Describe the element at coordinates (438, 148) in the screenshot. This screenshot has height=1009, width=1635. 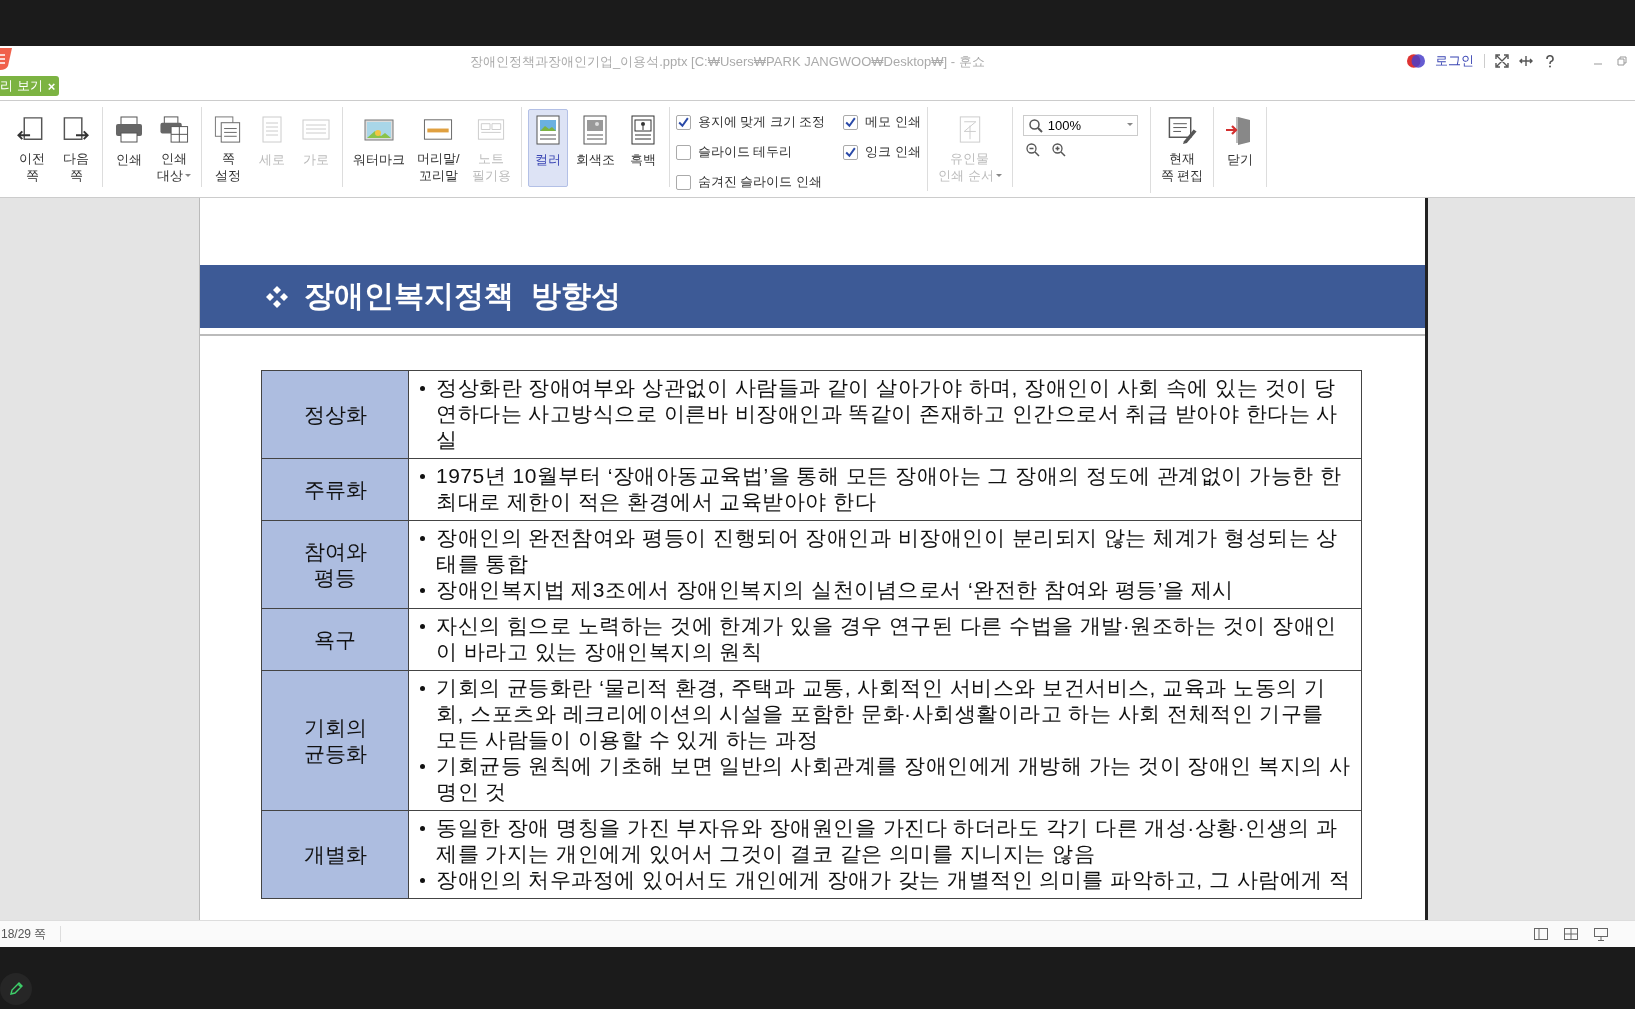
I see `toolbar-button: 머리말/ 꼬리말` at that location.